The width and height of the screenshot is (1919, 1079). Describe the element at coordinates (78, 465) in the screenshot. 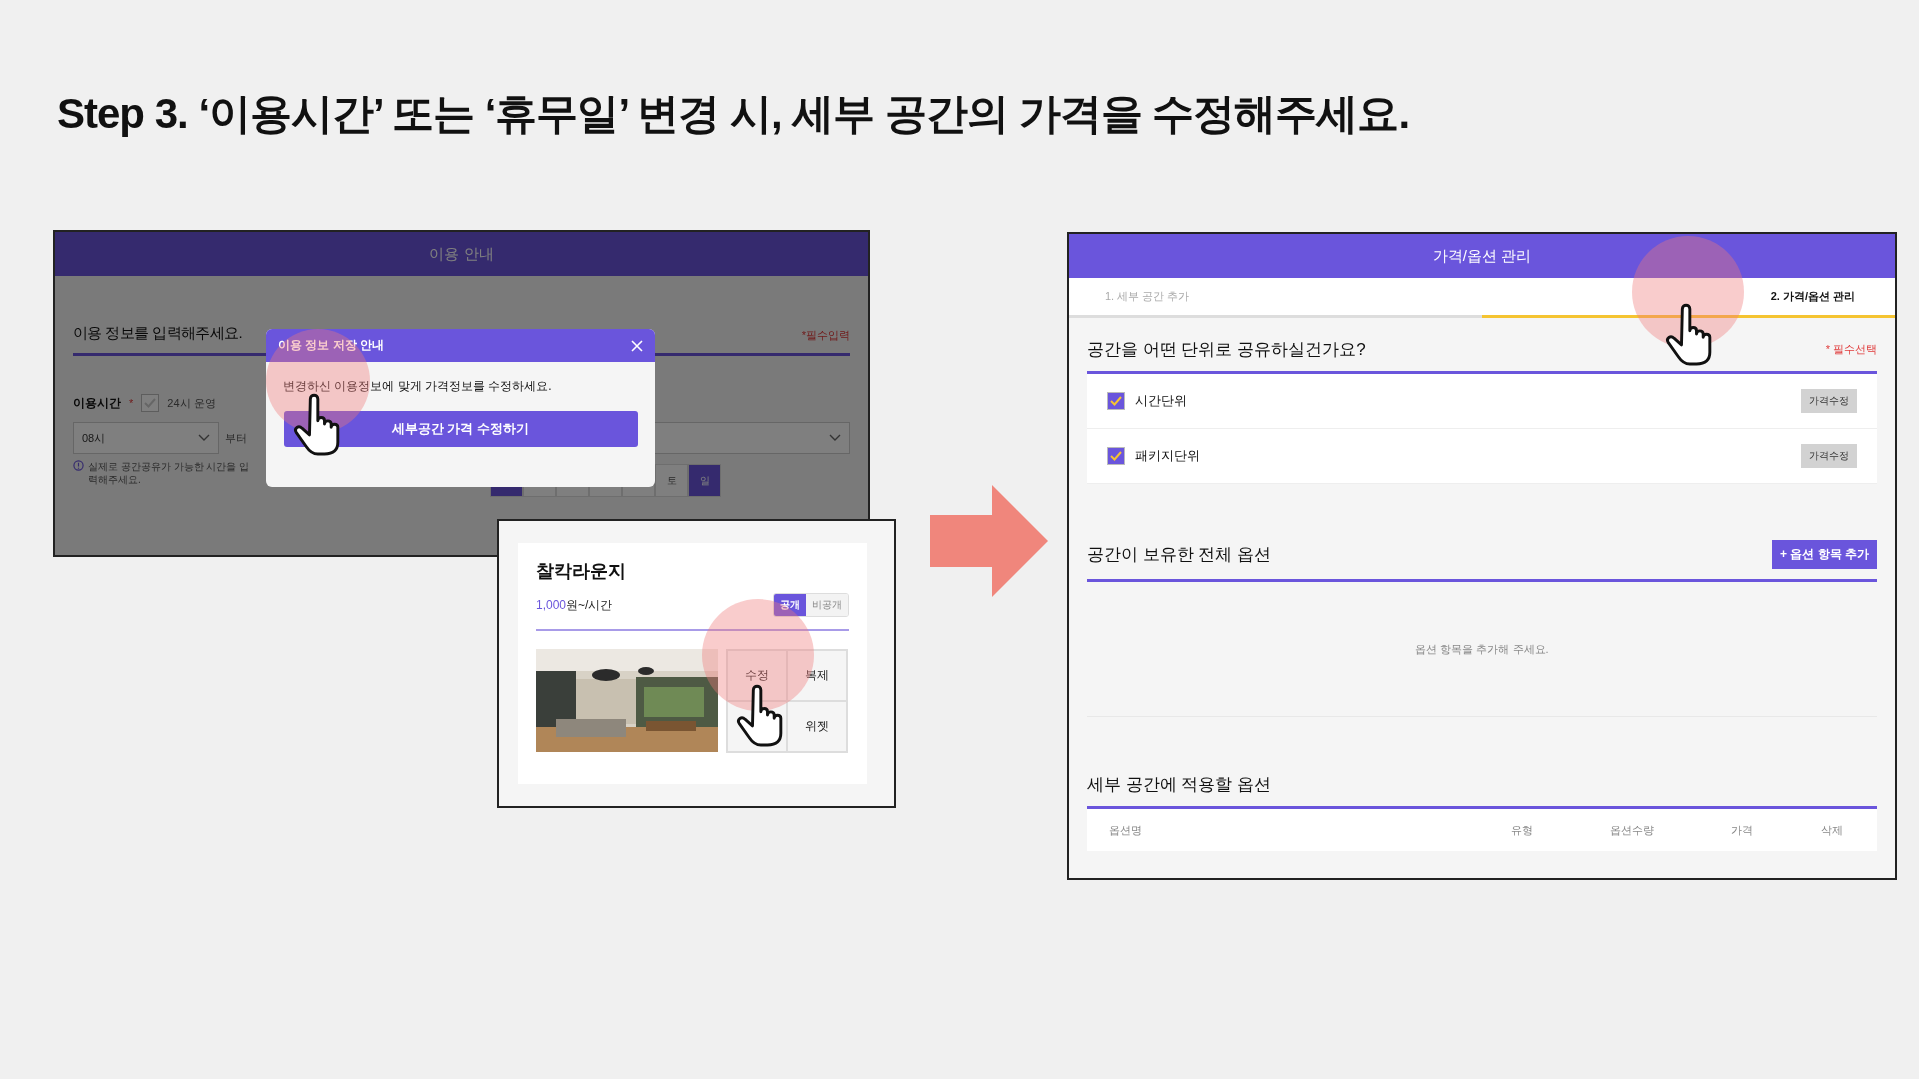

I see `info-icon` at that location.